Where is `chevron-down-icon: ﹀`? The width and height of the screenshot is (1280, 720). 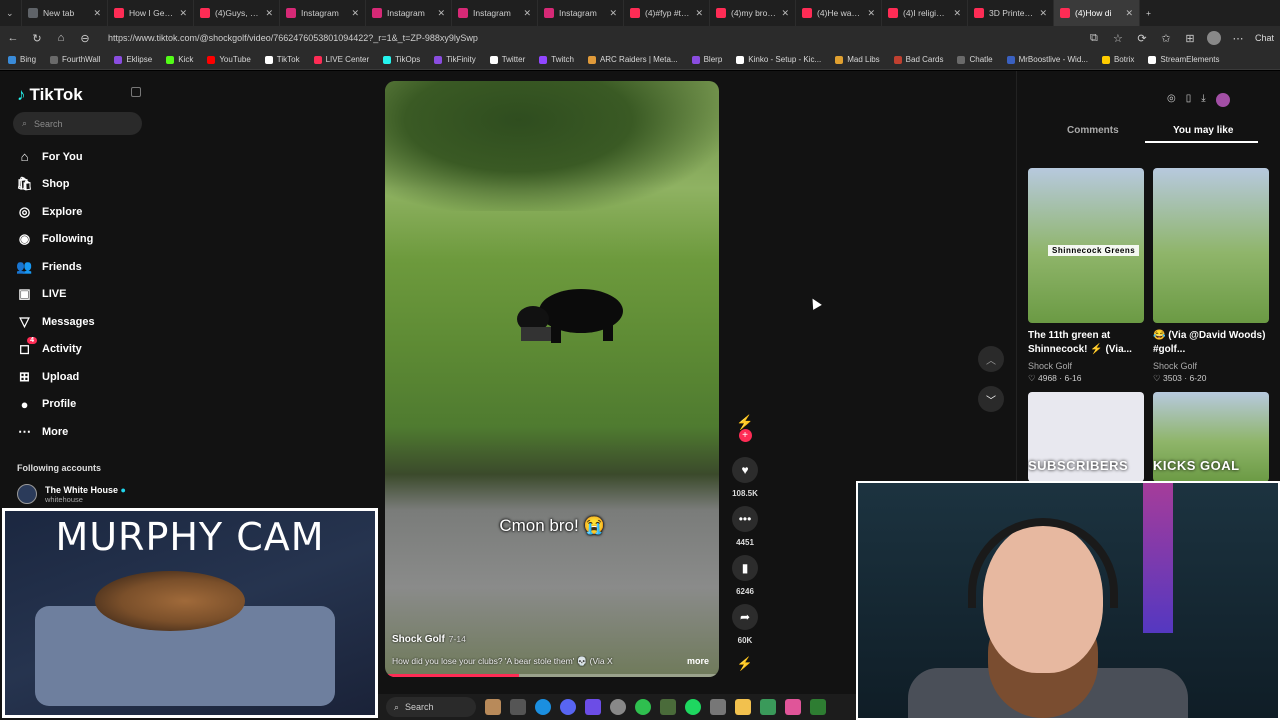
chevron-down-icon: ﹀ is located at coordinates (991, 399).